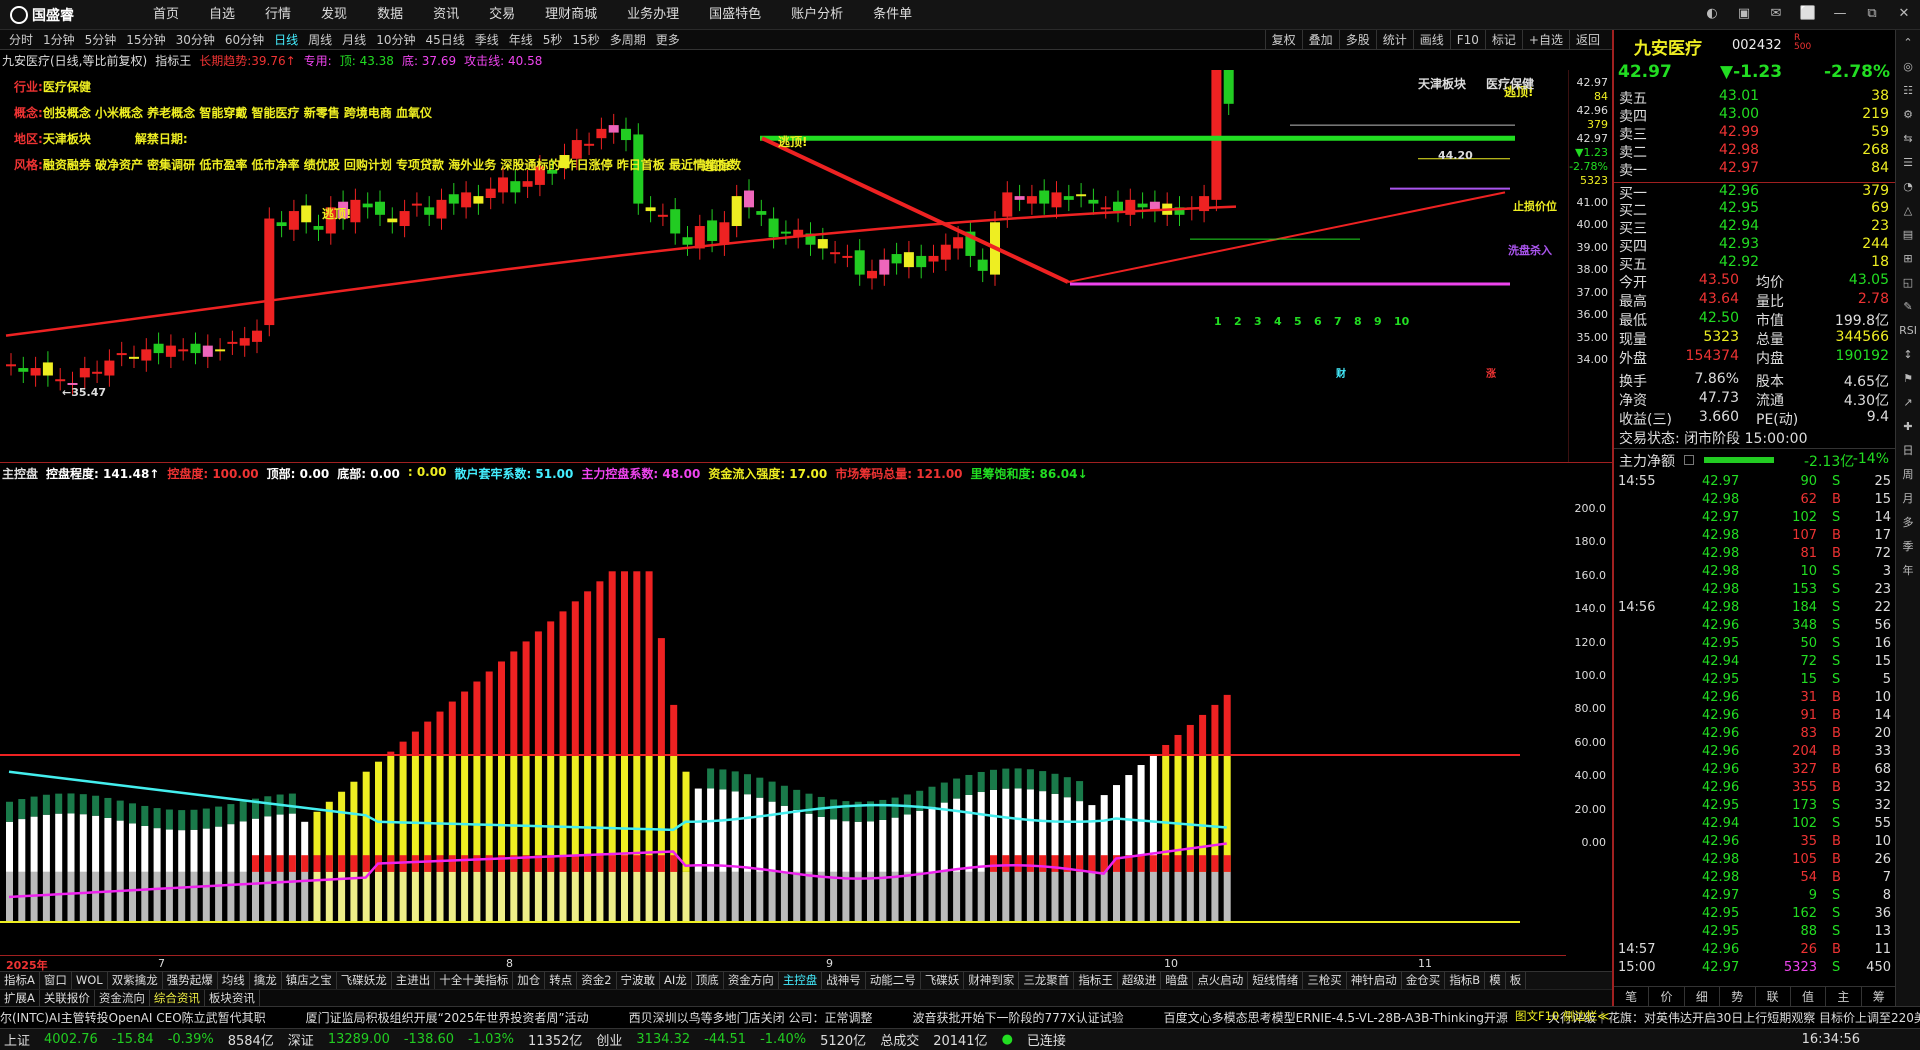 The image size is (1920, 1050). What do you see at coordinates (1755, 969) in the screenshot?
I see `tick-row: 15:00 42.97 5323 S 450` at bounding box center [1755, 969].